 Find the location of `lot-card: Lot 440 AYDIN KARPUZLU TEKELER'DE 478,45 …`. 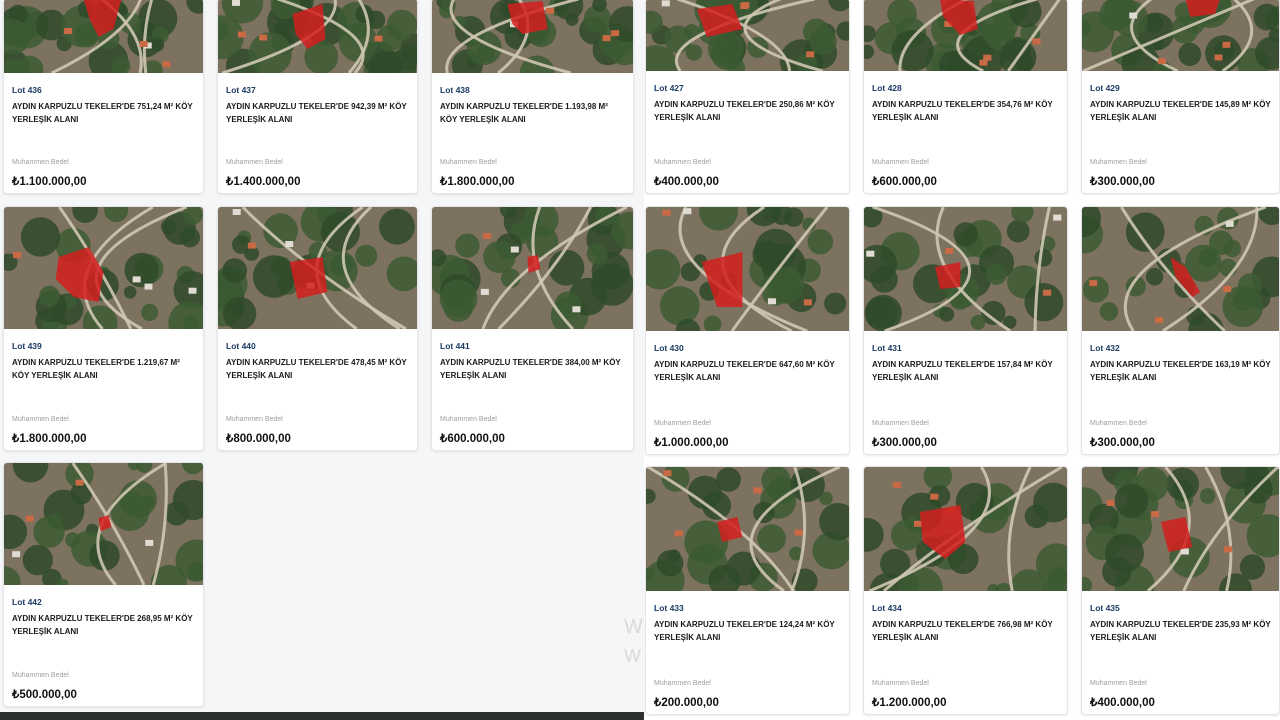

lot-card: Lot 440 AYDIN KARPUZLU TEKELER'DE 478,45 … is located at coordinates (317, 328).